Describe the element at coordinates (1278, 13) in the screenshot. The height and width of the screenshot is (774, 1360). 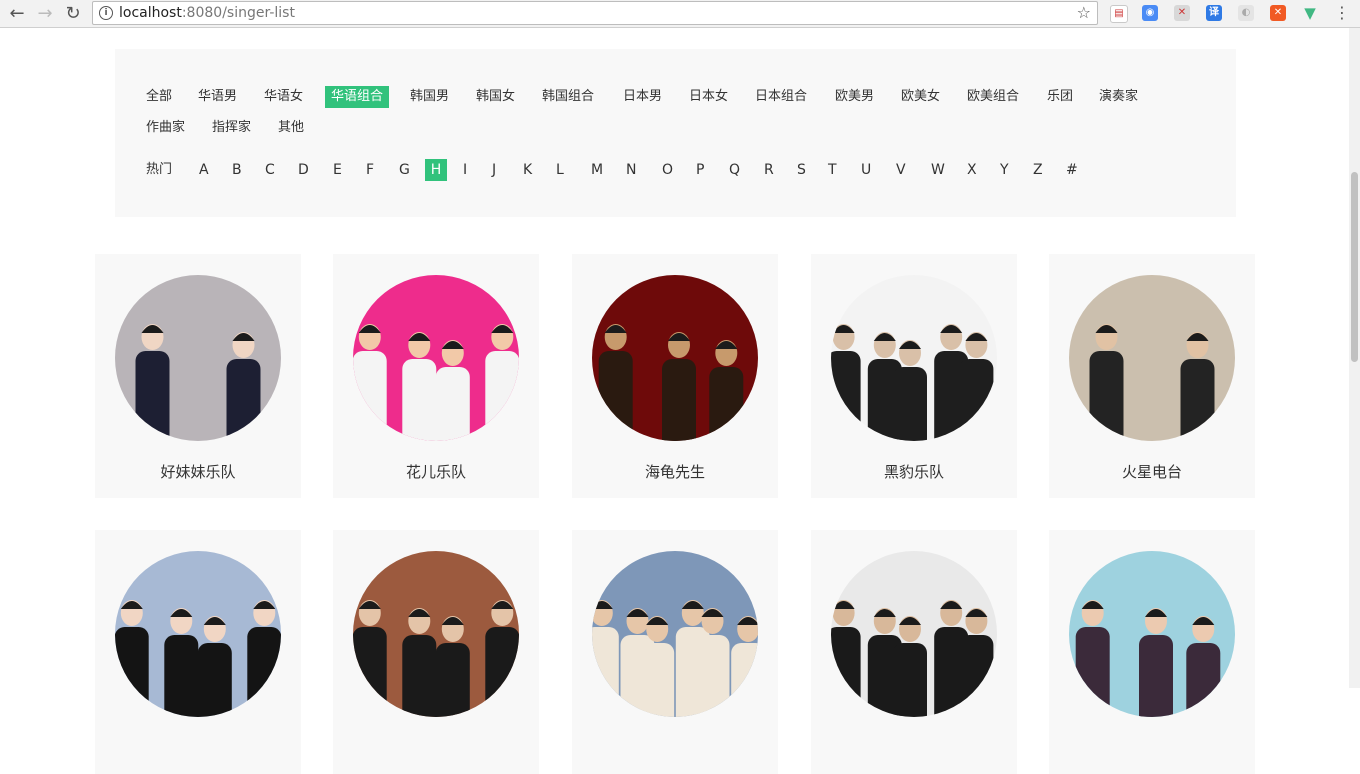
I see `extension-tool-icon: ✕` at that location.